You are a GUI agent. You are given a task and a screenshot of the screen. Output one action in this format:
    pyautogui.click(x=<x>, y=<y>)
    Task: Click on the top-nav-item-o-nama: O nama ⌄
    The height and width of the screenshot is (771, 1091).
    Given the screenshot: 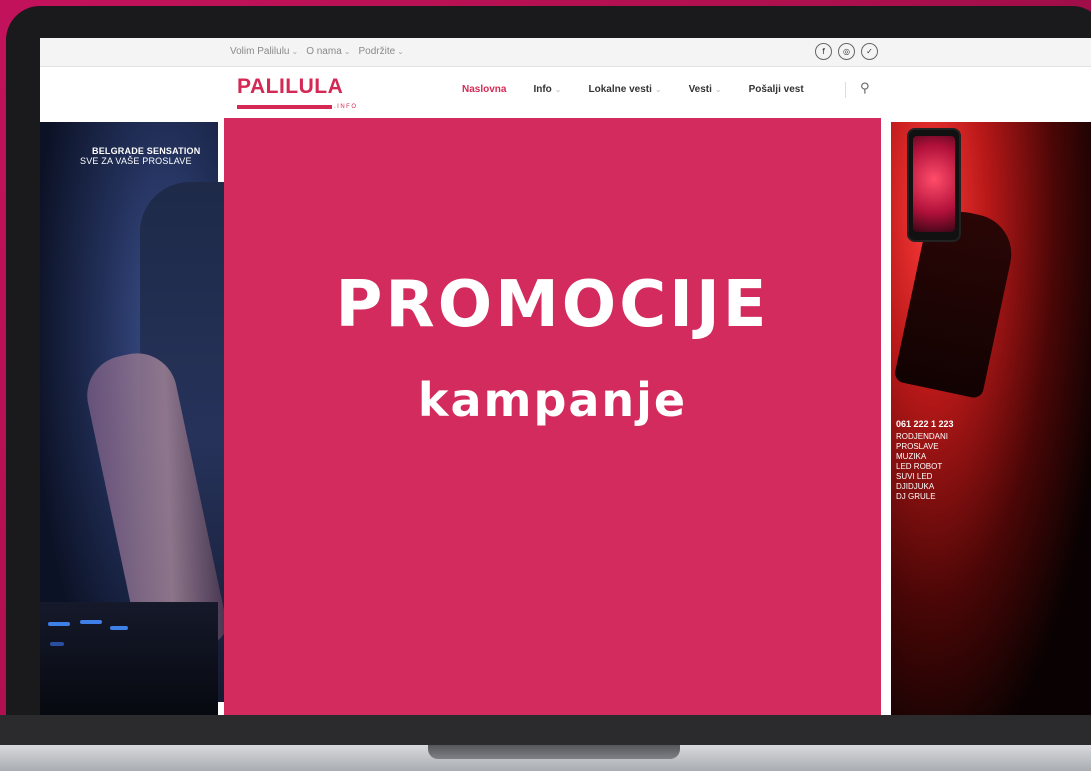 What is the action you would take?
    pyautogui.click(x=328, y=51)
    